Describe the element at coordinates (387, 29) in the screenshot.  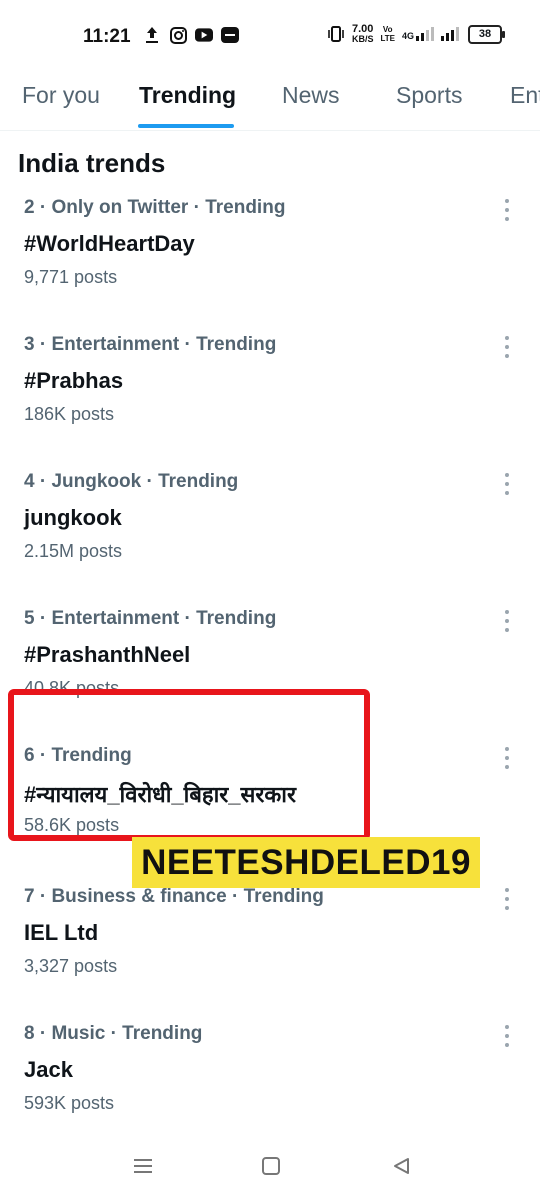
I see `volte-top: Vo` at that location.